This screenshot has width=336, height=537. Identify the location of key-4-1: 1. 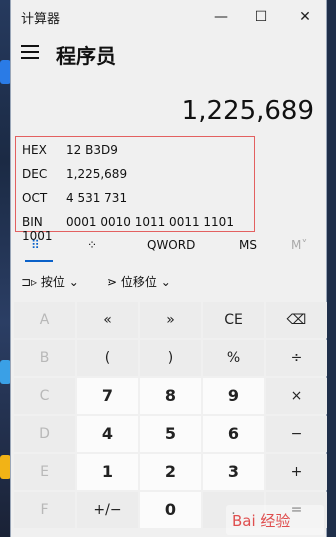
(107, 472).